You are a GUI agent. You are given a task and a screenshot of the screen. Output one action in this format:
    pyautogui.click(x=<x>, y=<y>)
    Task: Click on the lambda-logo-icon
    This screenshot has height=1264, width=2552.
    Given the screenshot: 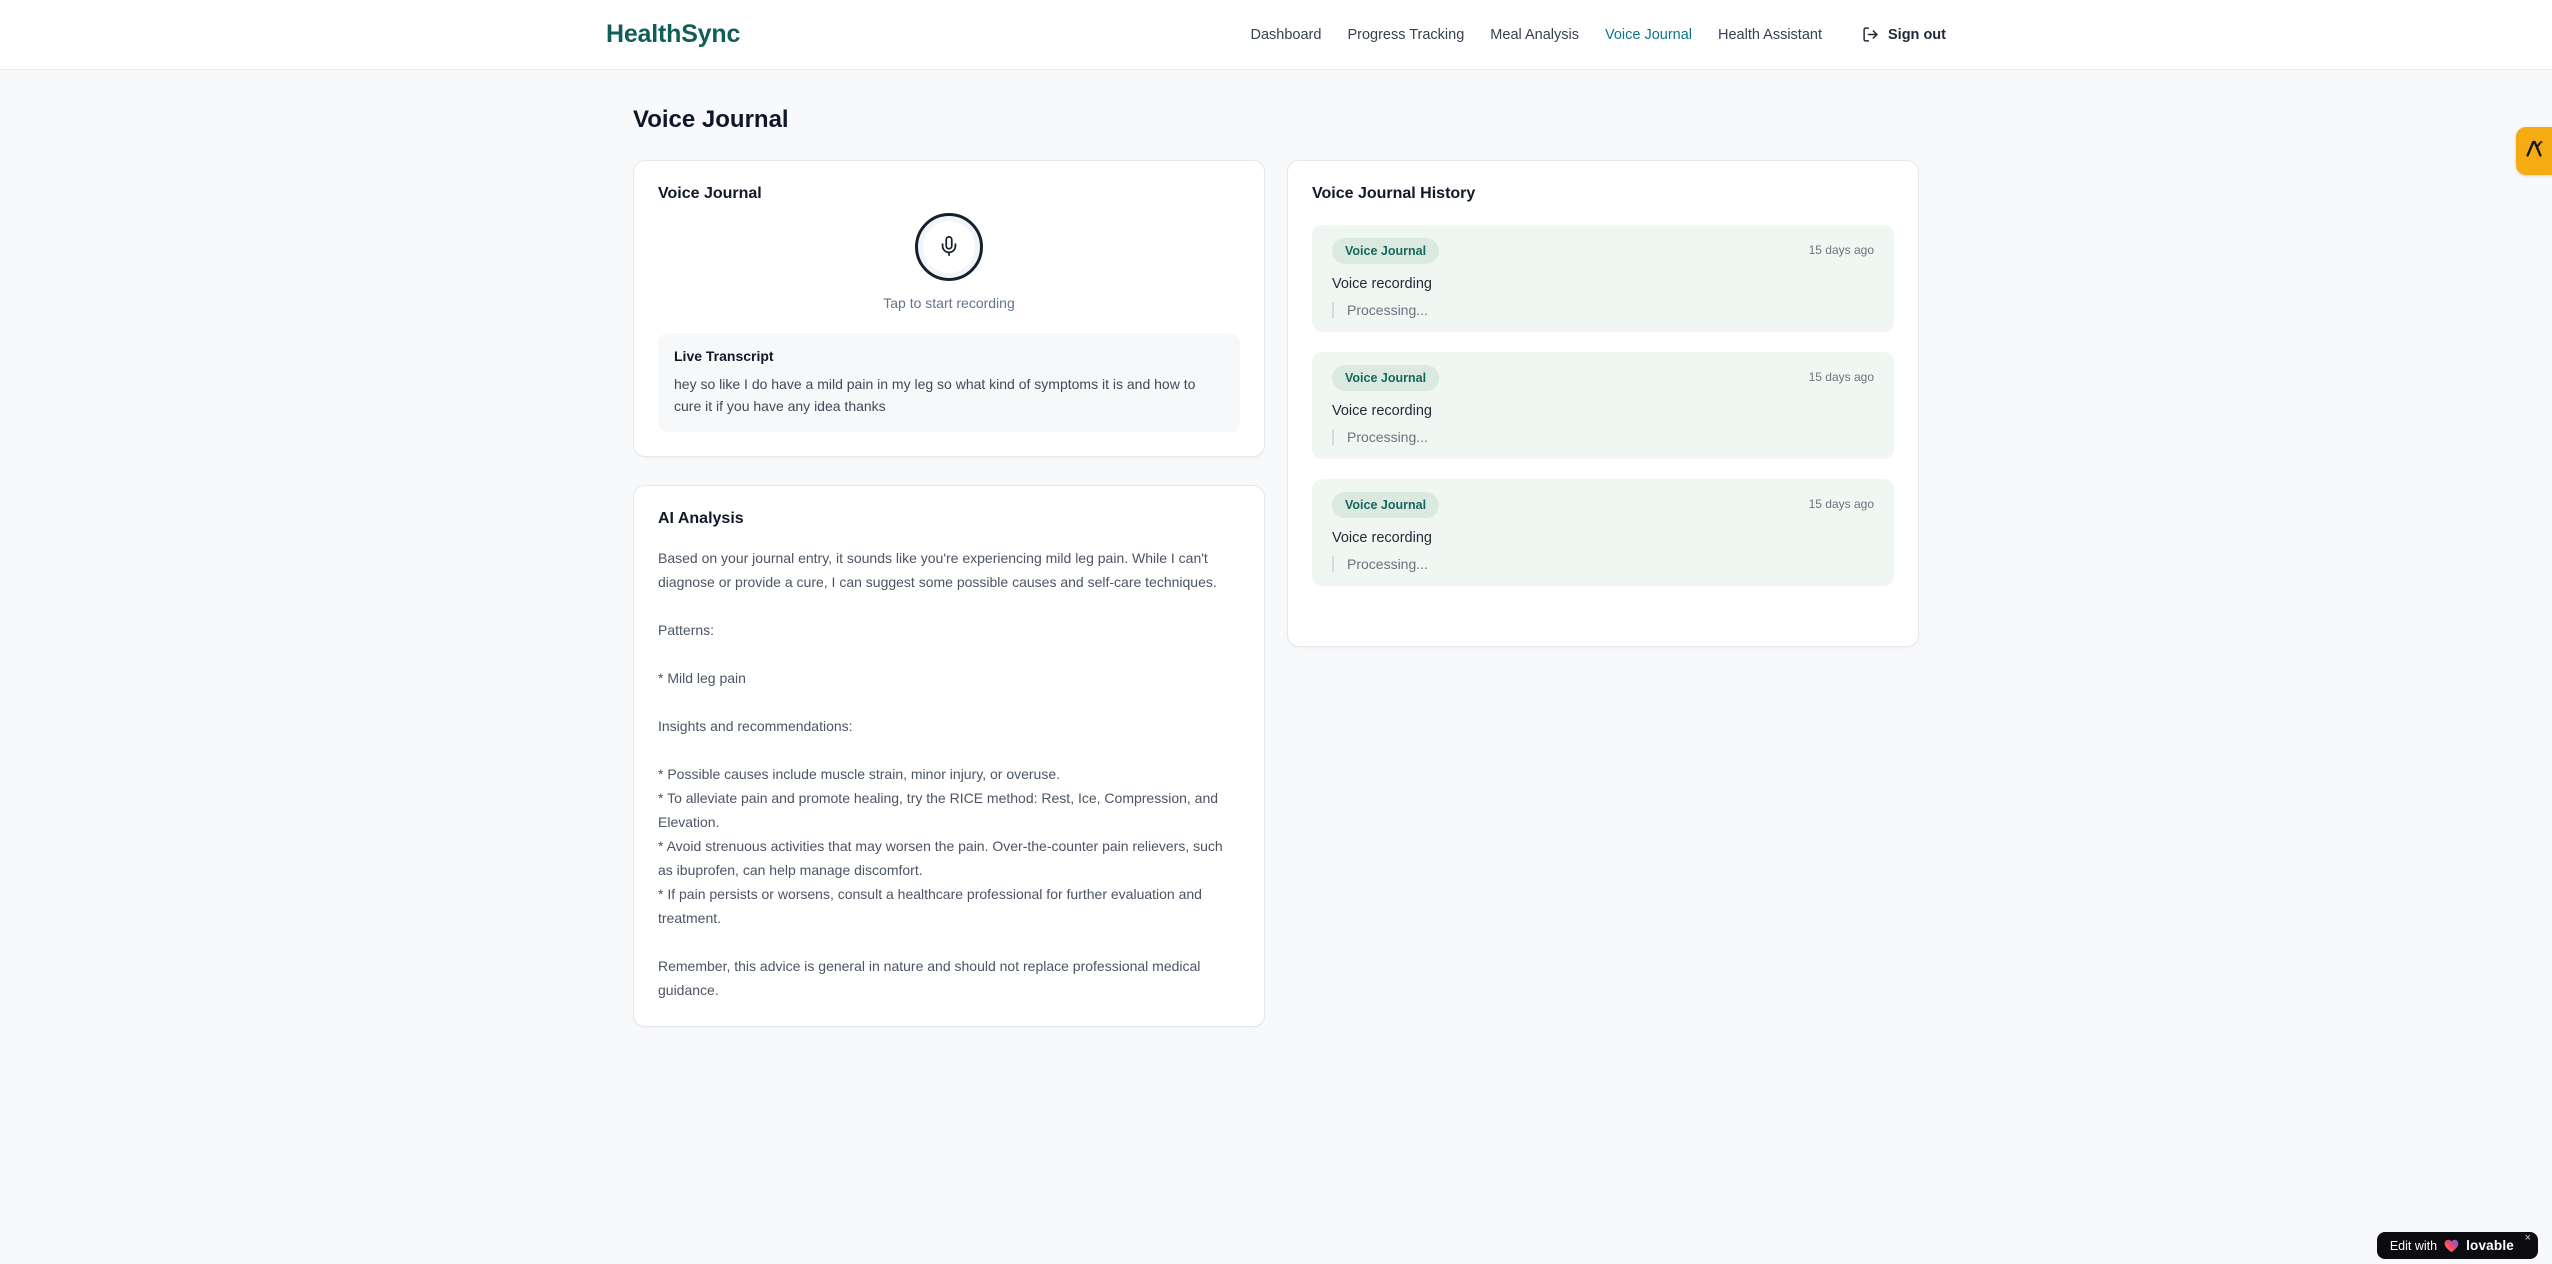 What is the action you would take?
    pyautogui.click(x=2534, y=151)
    